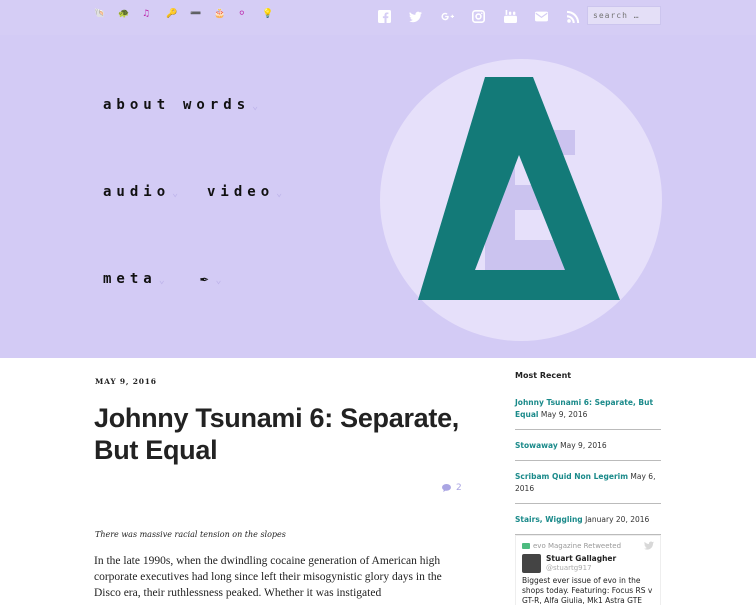 The image size is (756, 605). I want to click on nav-video: video ⌄, so click(244, 192).